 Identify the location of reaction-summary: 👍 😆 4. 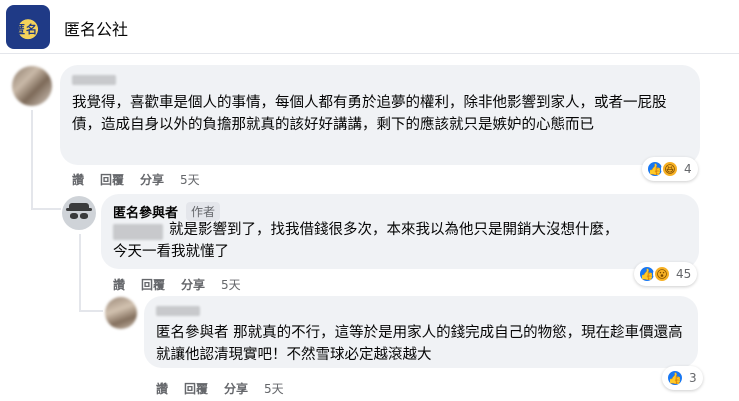
(670, 169).